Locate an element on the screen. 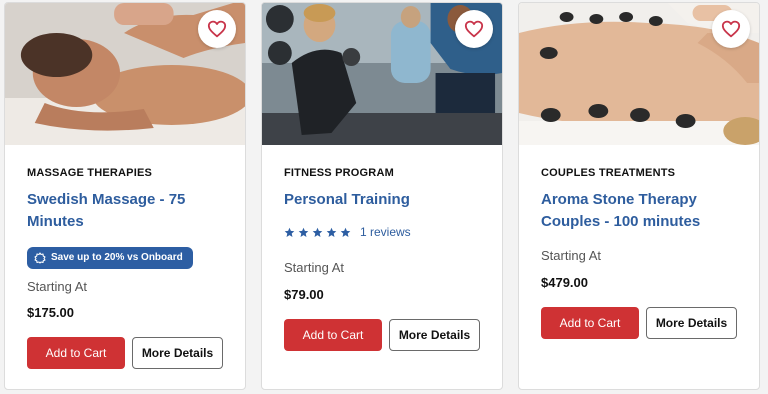 Image resolution: width=768 pixels, height=394 pixels. savings-badge: Save up to 20% vs Onboard is located at coordinates (110, 258).